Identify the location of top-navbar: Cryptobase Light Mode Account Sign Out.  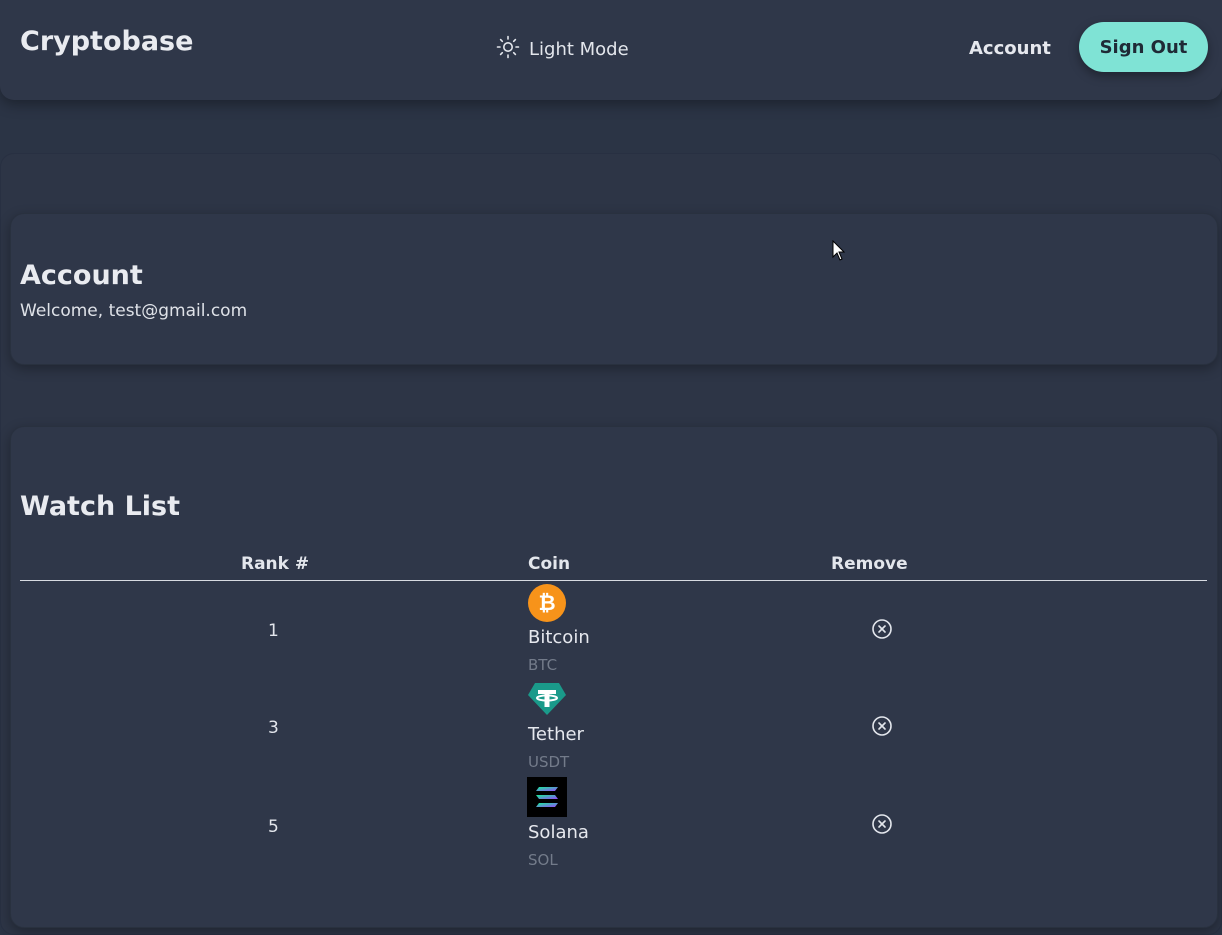
(611, 50).